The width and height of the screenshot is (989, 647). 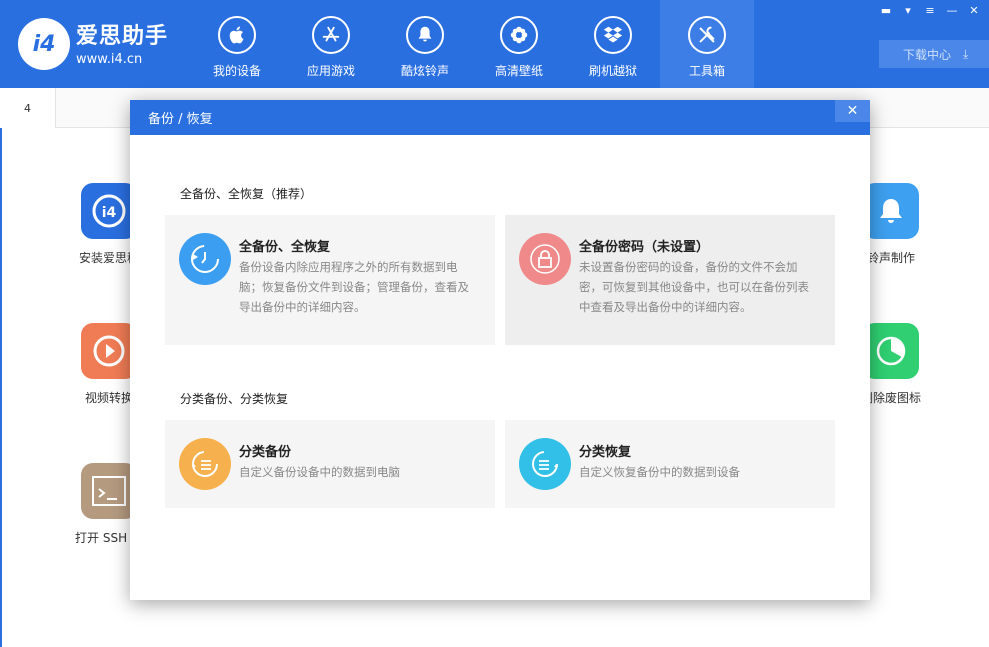 What do you see at coordinates (319, 472) in the screenshot?
I see `card-description: 自定义备份设备中的数据到电脑` at bounding box center [319, 472].